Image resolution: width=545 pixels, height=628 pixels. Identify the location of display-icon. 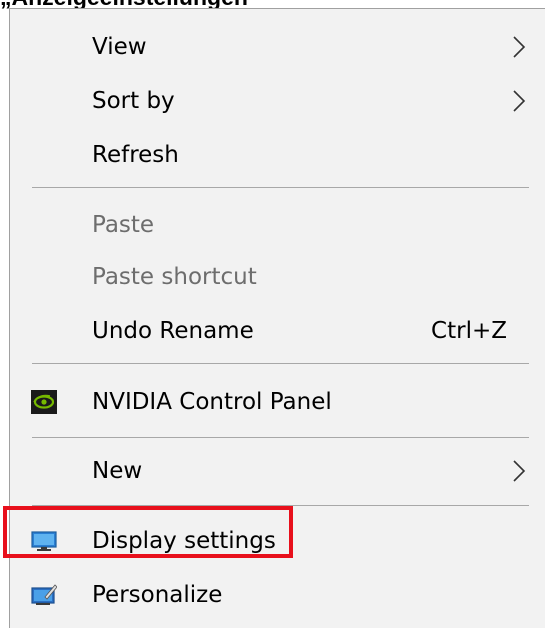
(44, 541).